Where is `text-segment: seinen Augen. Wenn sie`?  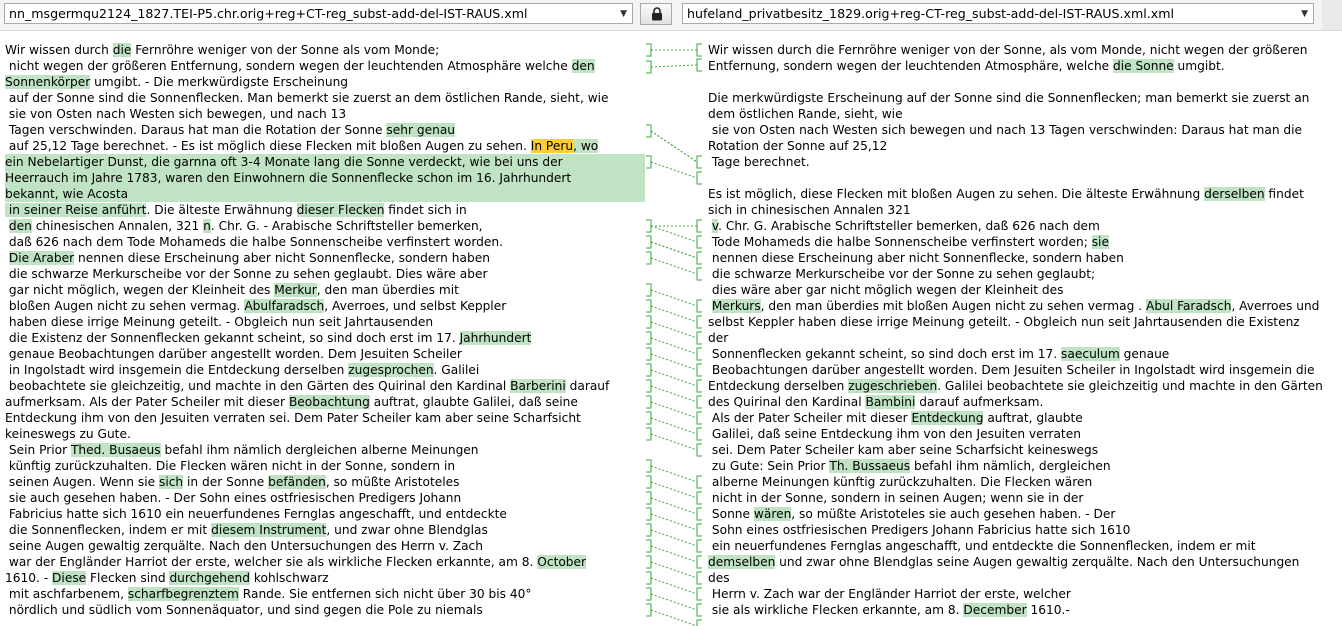
text-segment: seinen Augen. Wenn sie is located at coordinates (82, 482).